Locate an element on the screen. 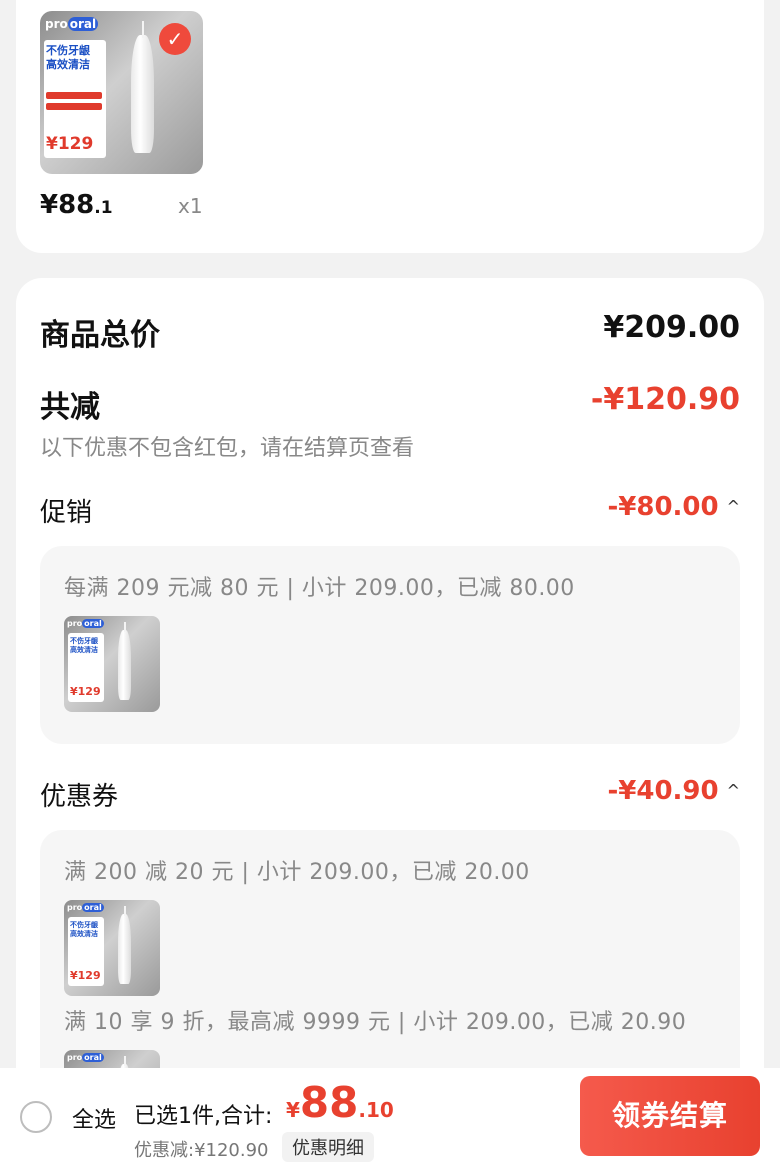 Image resolution: width=780 pixels, height=1164 pixels. item-price: ¥88.1 is located at coordinates (76, 205).